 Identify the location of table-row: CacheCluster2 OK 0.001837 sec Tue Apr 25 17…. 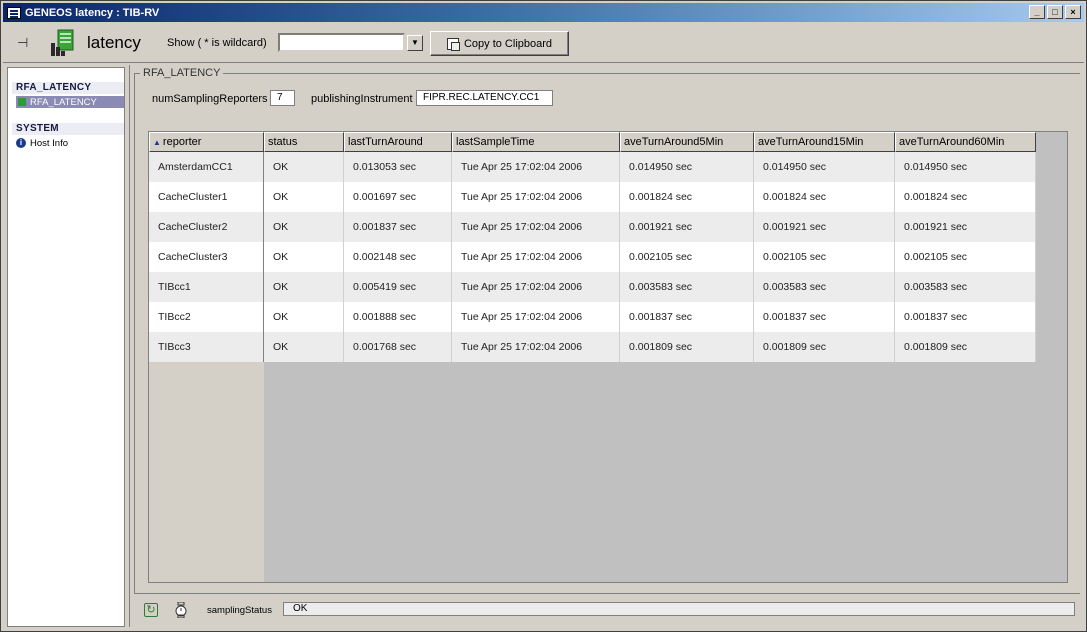
(592, 227).